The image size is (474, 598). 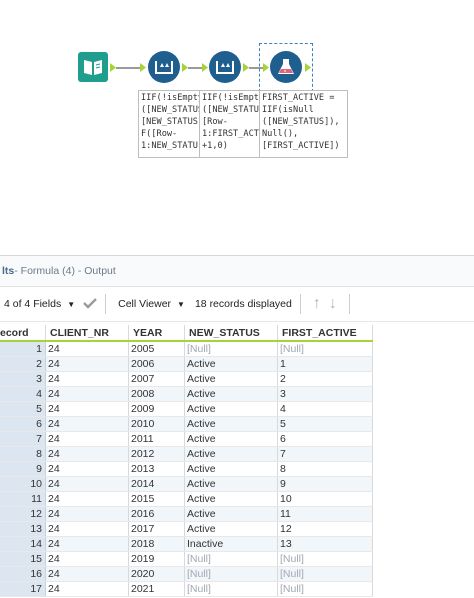 What do you see at coordinates (325, 514) in the screenshot?
I see `first-active-cell: 11` at bounding box center [325, 514].